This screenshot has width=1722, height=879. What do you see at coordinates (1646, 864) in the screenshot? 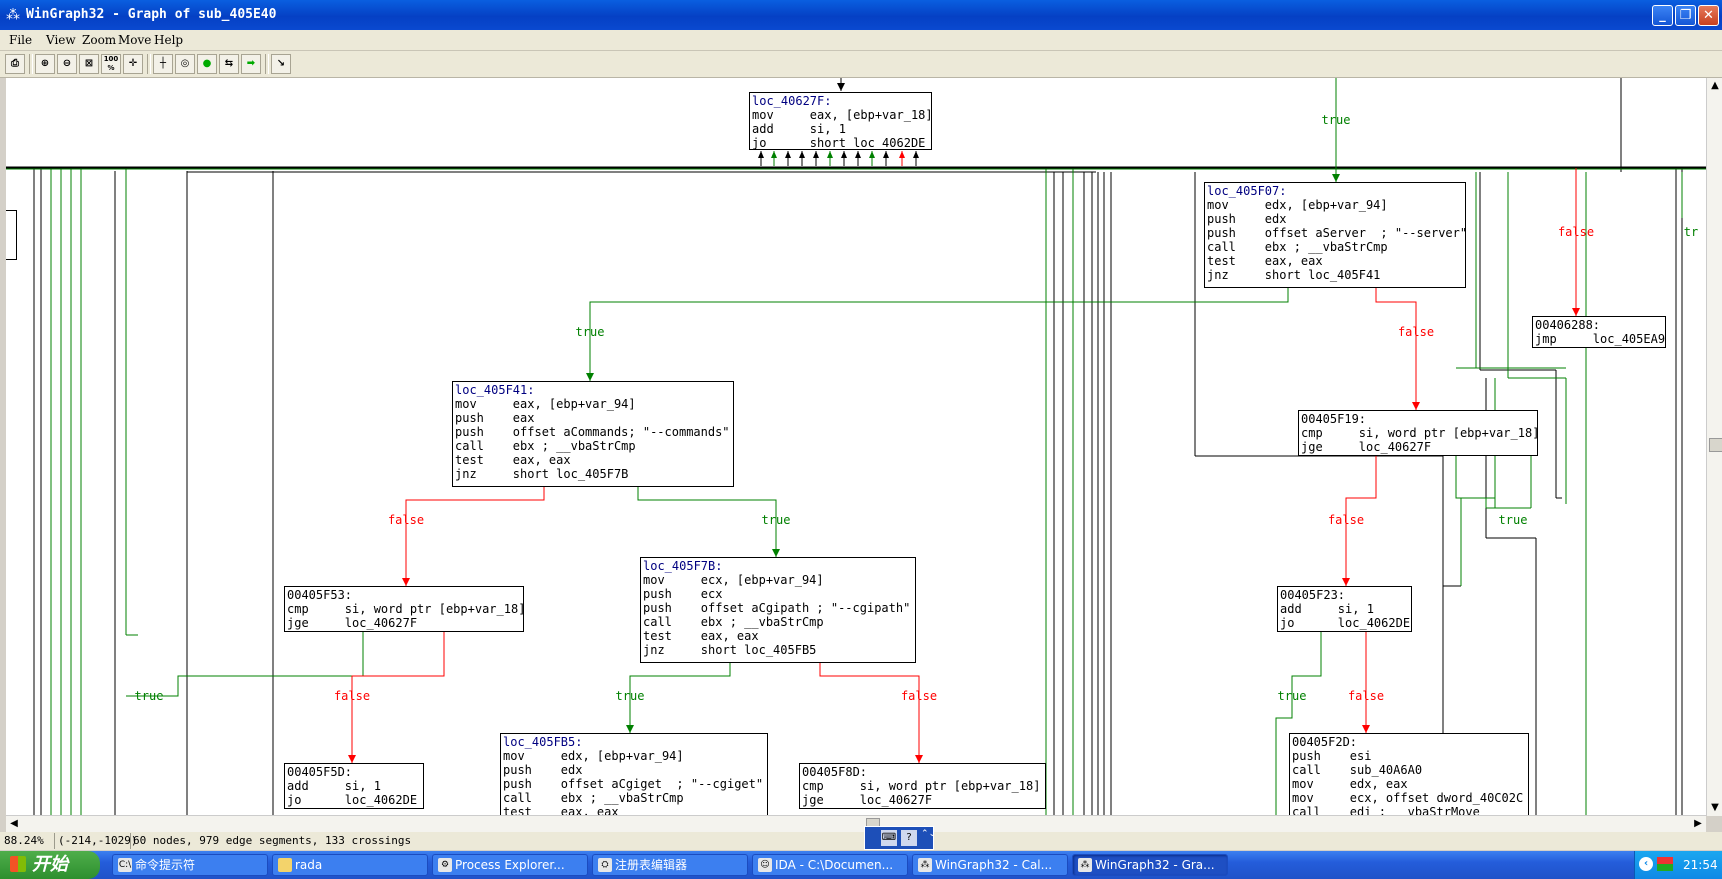
I see `tray-expand-icon: ‹` at bounding box center [1646, 864].